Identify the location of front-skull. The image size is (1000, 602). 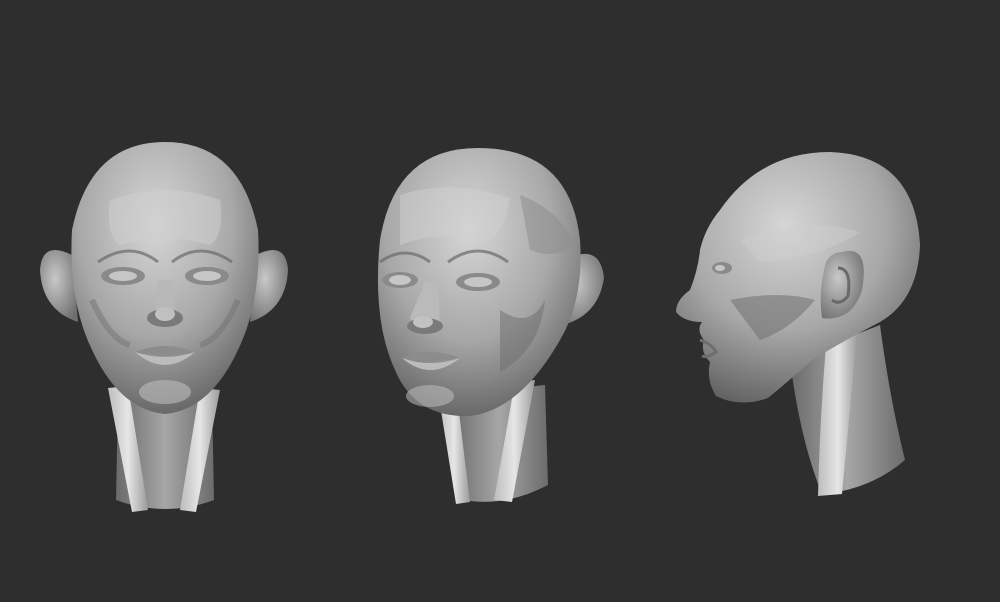
(165, 278).